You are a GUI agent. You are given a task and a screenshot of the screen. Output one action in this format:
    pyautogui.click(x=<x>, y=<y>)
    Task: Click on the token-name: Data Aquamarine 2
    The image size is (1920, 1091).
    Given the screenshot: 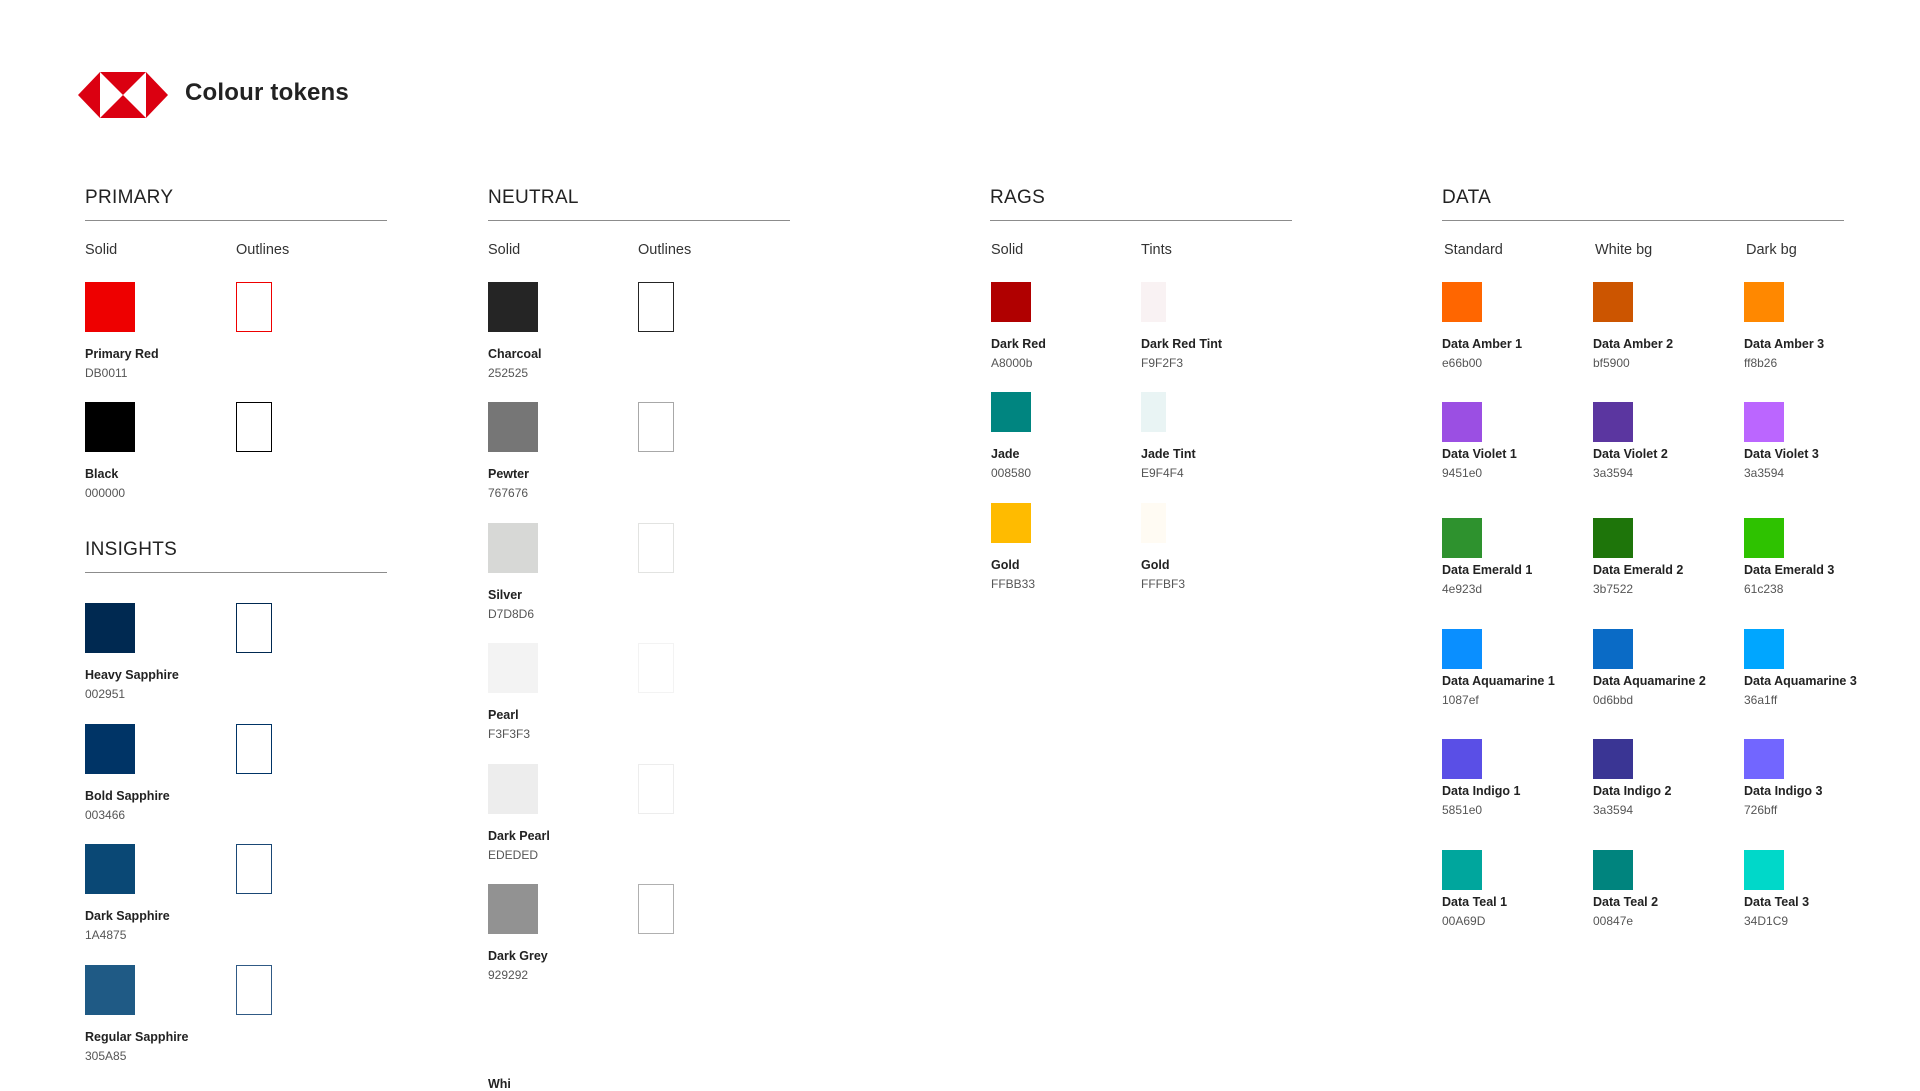 What is the action you would take?
    pyautogui.click(x=1649, y=681)
    